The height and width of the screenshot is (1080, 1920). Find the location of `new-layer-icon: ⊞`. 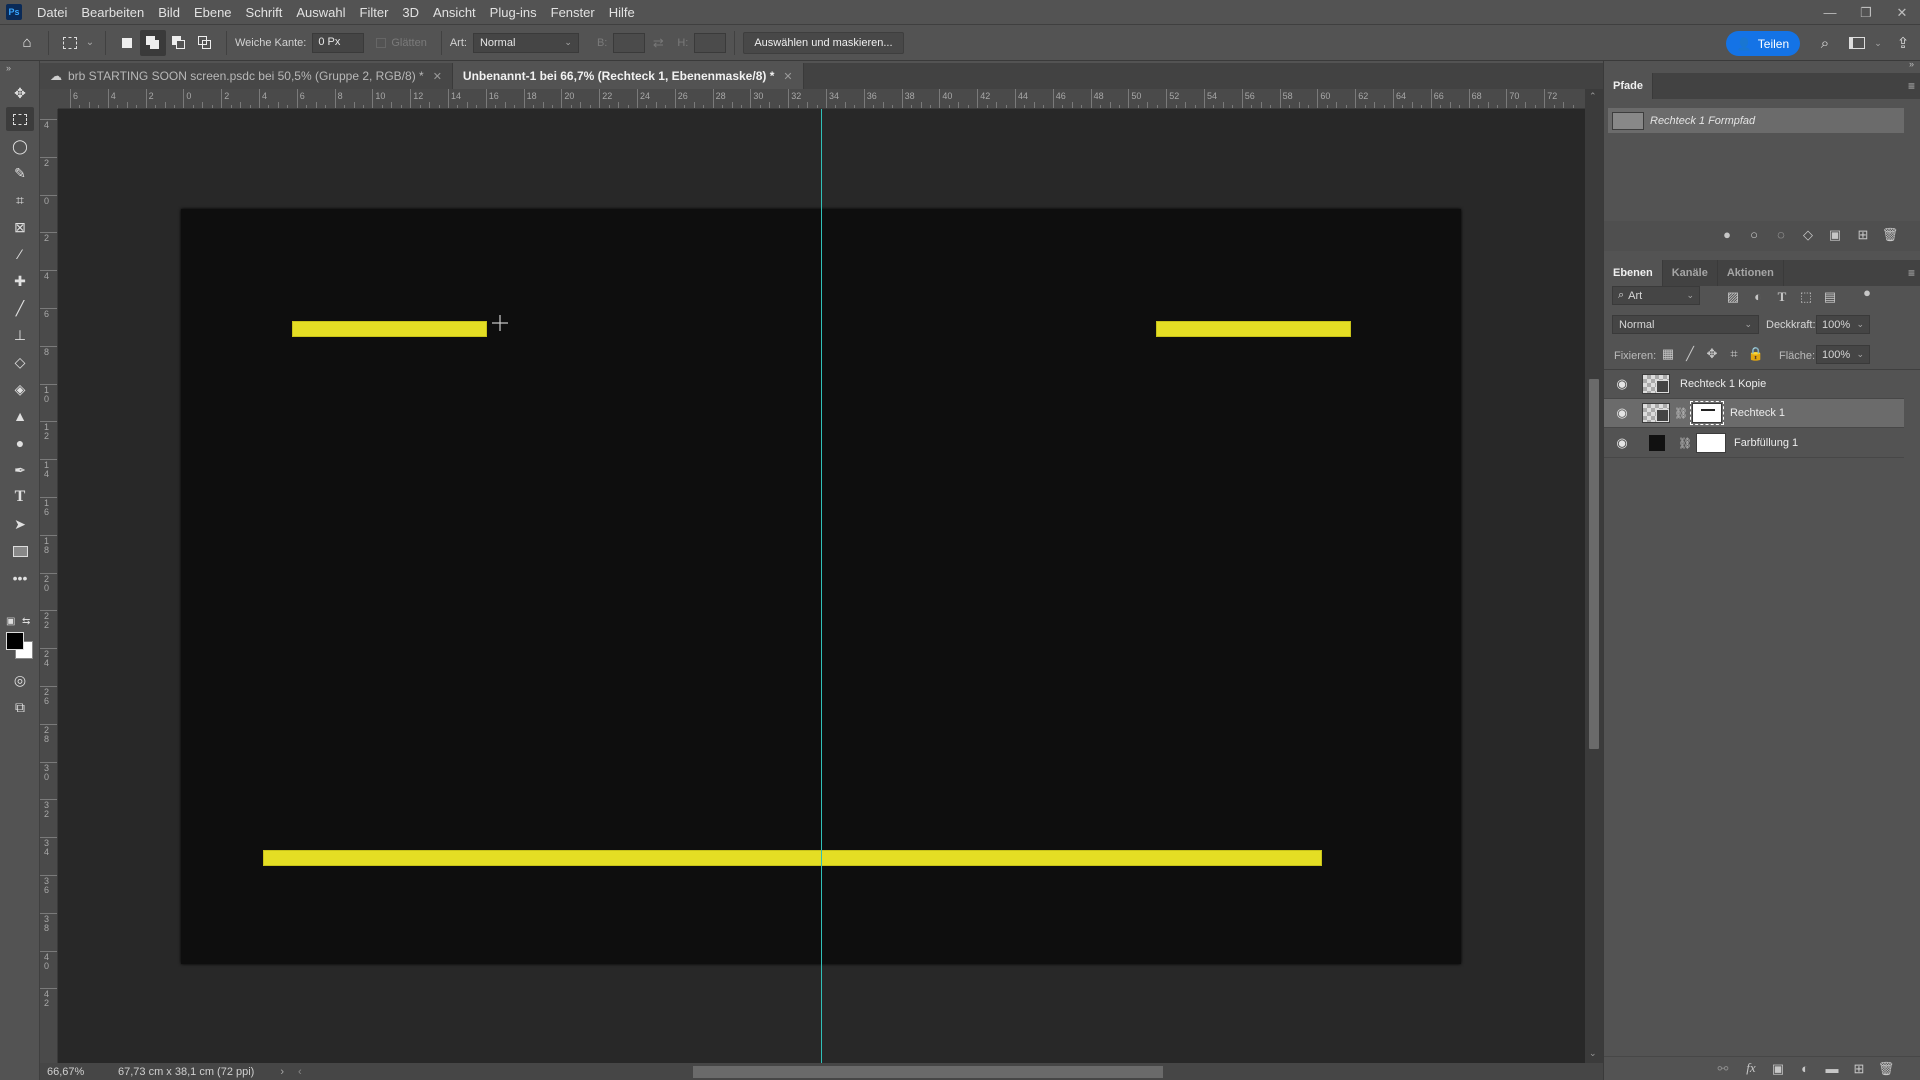

new-layer-icon: ⊞ is located at coordinates (1859, 1069).